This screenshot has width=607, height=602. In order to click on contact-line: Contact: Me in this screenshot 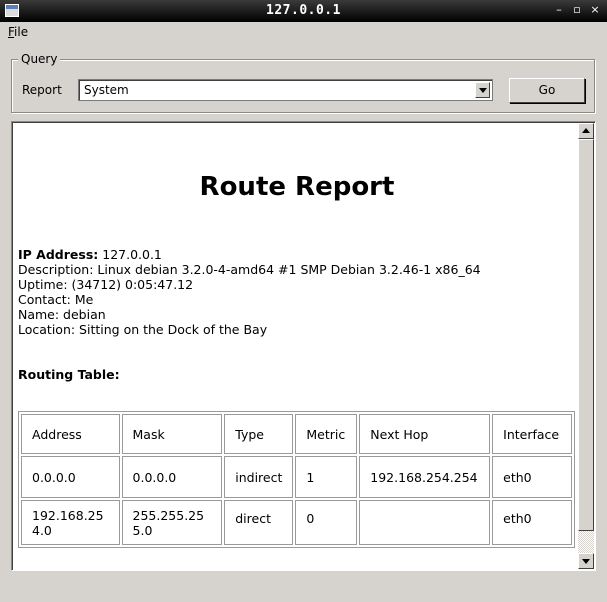, I will do `click(56, 299)`.